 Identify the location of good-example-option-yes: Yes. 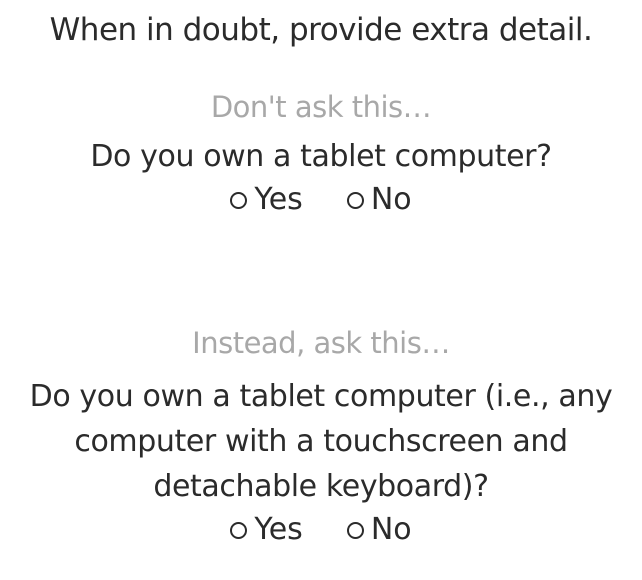
(266, 530).